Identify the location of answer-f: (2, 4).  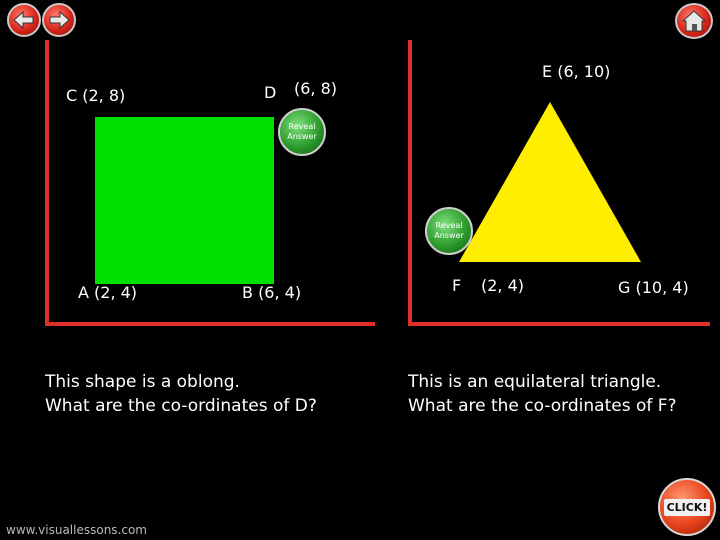
(503, 285).